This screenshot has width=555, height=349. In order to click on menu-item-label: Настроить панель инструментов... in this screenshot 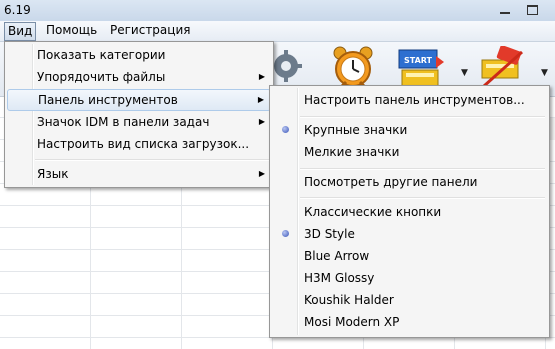, I will do `click(414, 100)`.